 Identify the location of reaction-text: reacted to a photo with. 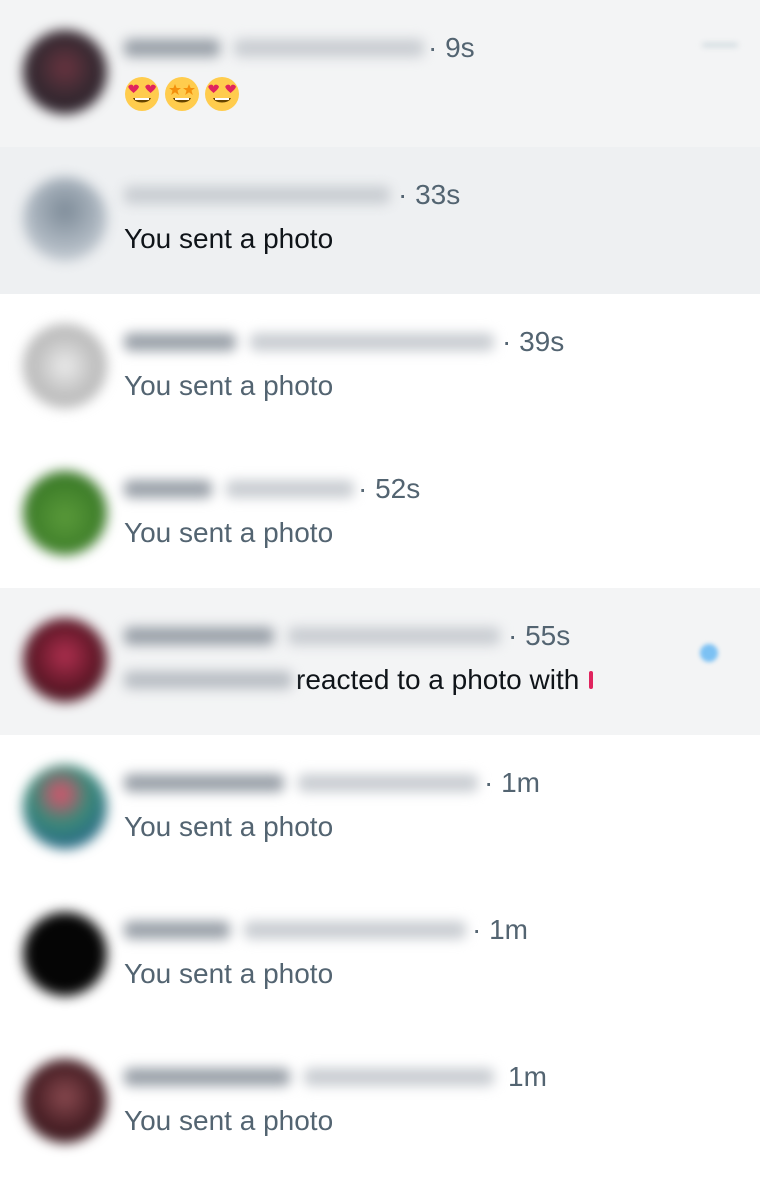
(438, 679).